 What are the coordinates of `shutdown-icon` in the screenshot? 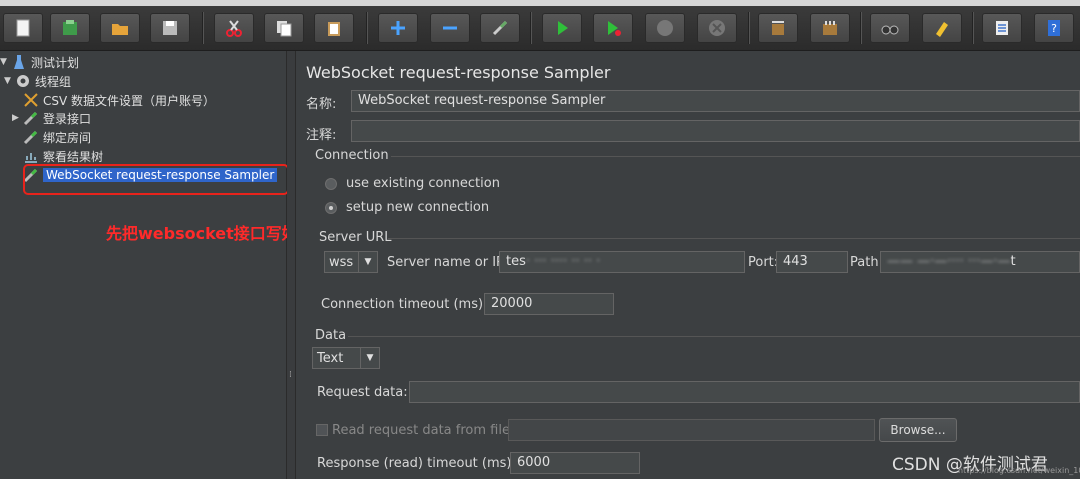 It's located at (717, 28).